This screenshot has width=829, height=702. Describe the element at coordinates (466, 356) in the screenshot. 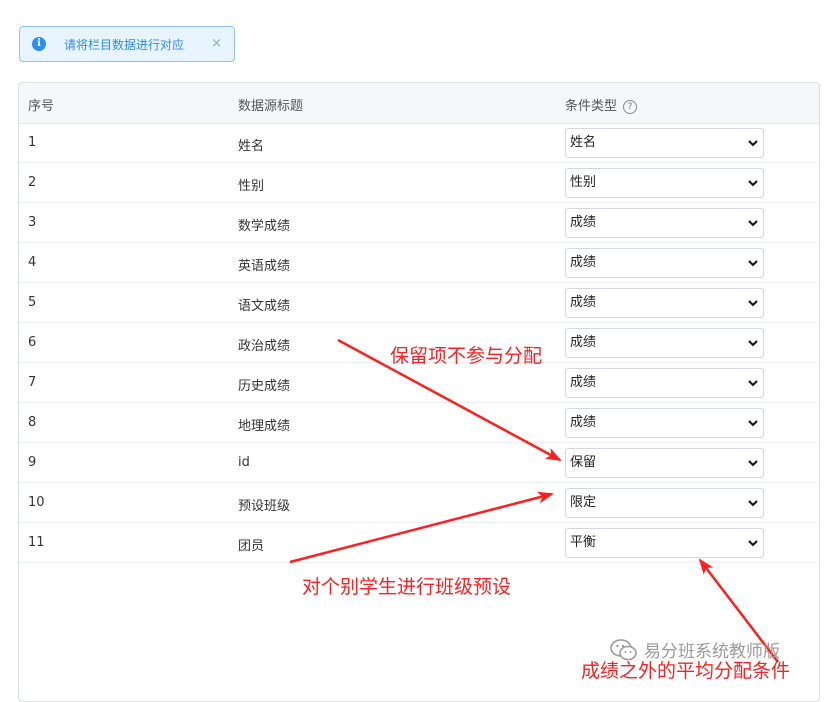

I see `annotation-reserve: 保留项不参与分配` at that location.